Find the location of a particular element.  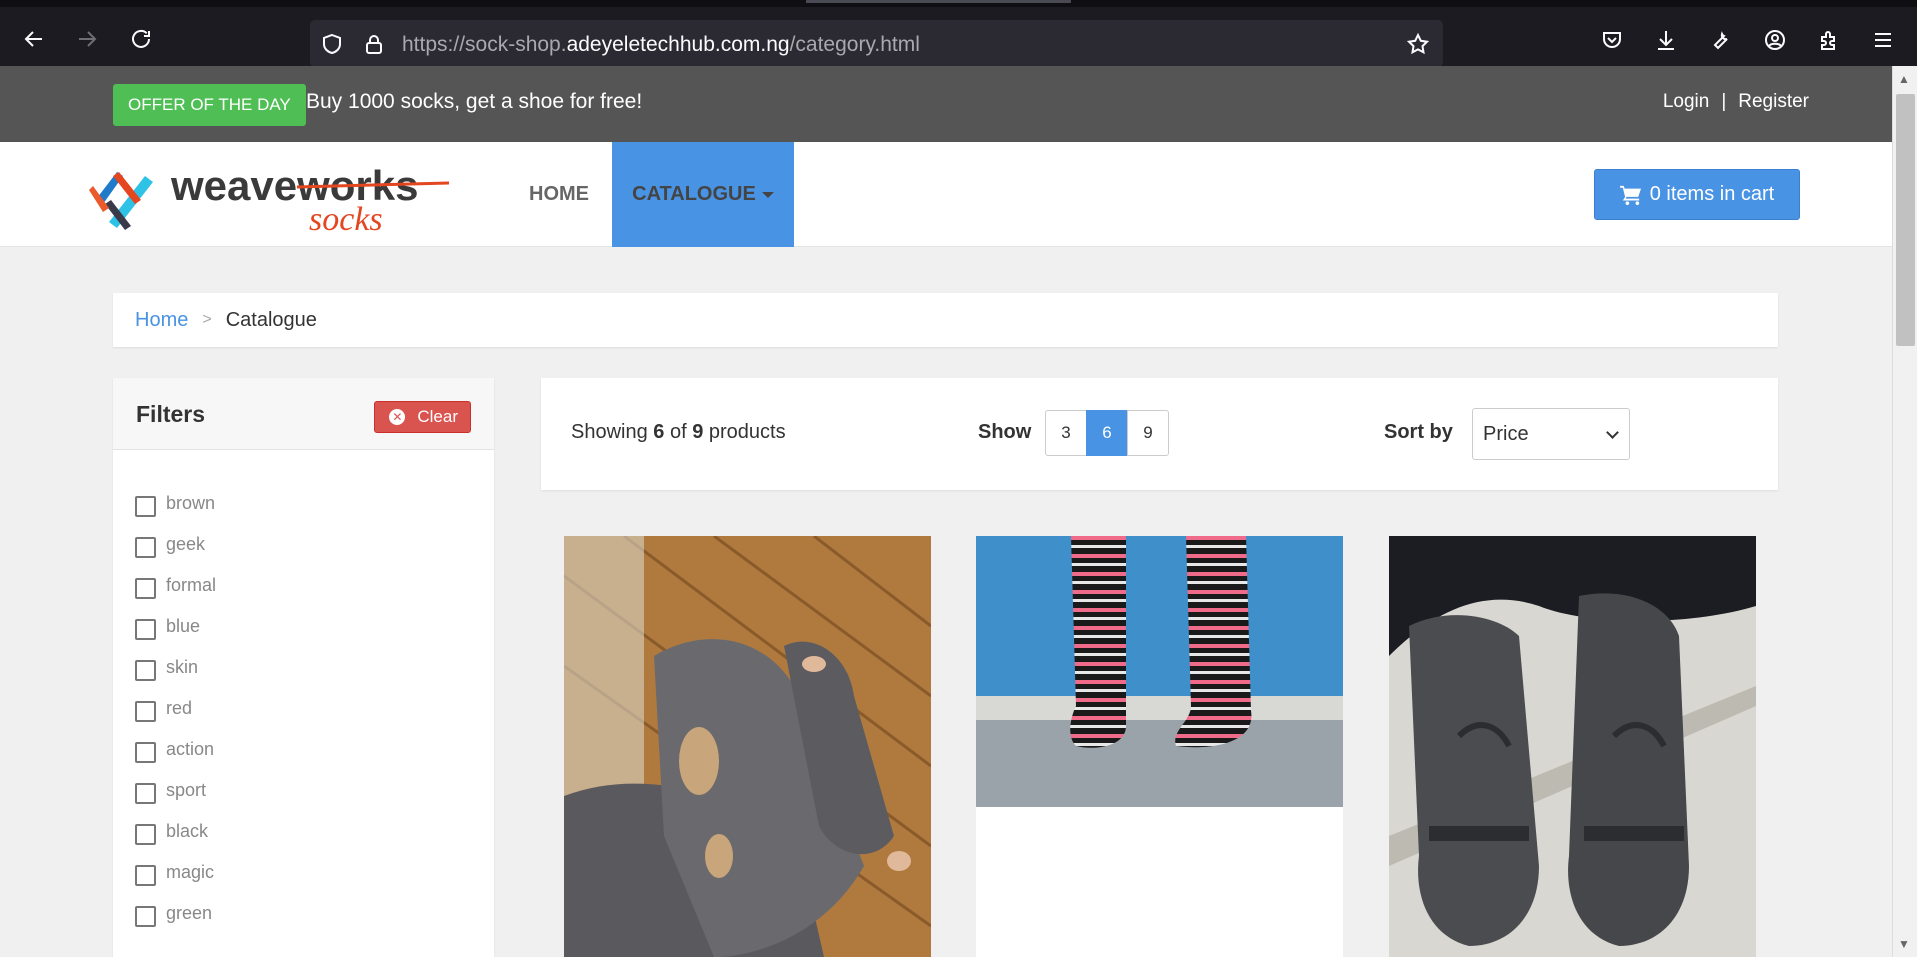

filter-item-magic: magic is located at coordinates (175, 874).